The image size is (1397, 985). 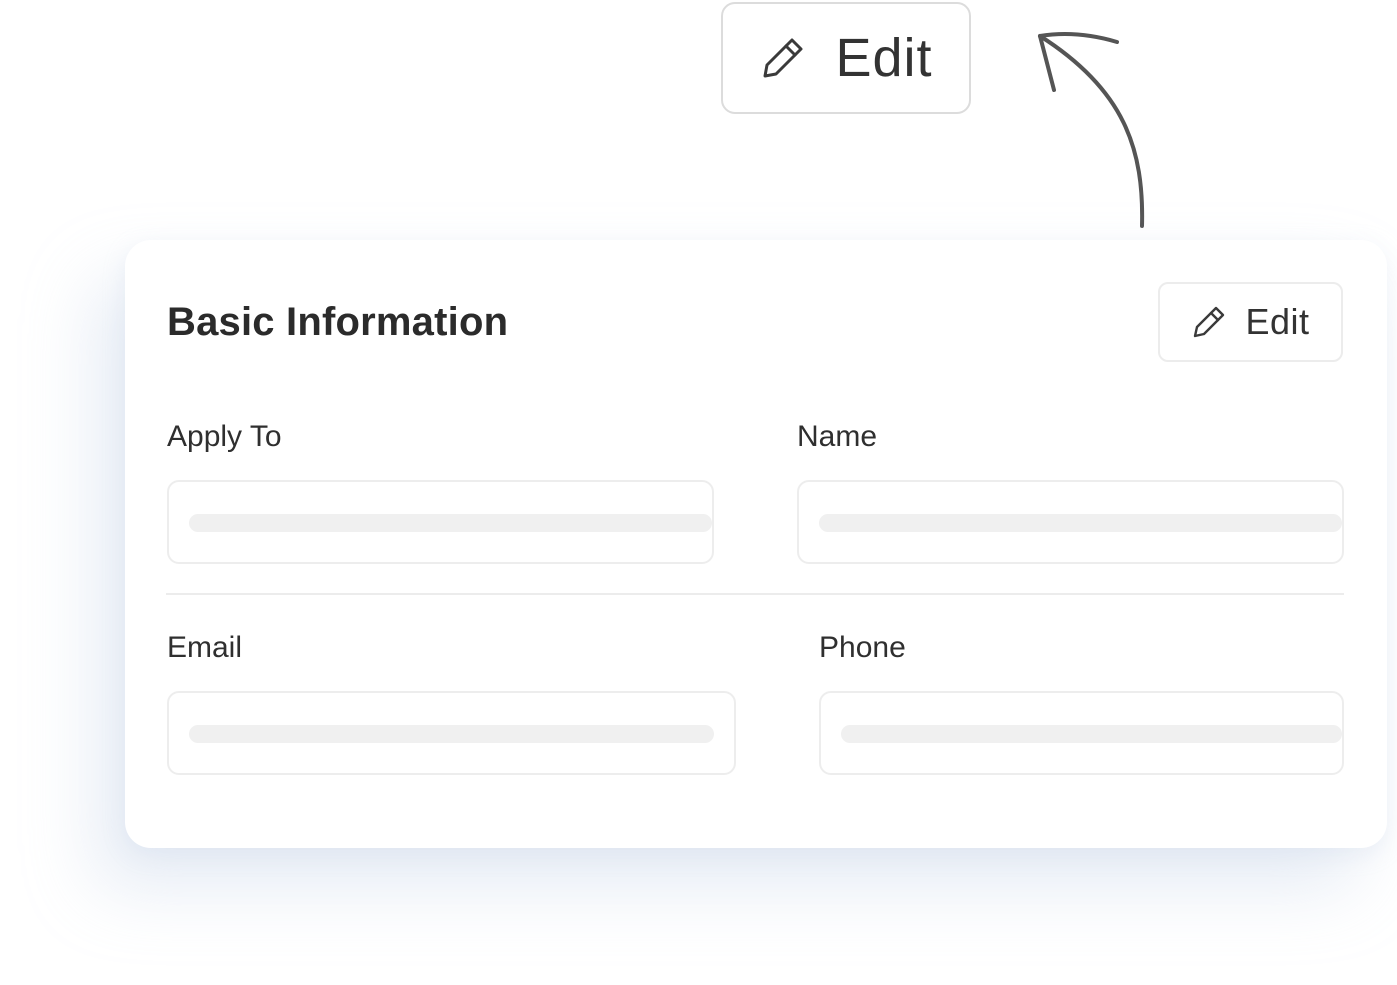 What do you see at coordinates (755, 594) in the screenshot?
I see `row-divider` at bounding box center [755, 594].